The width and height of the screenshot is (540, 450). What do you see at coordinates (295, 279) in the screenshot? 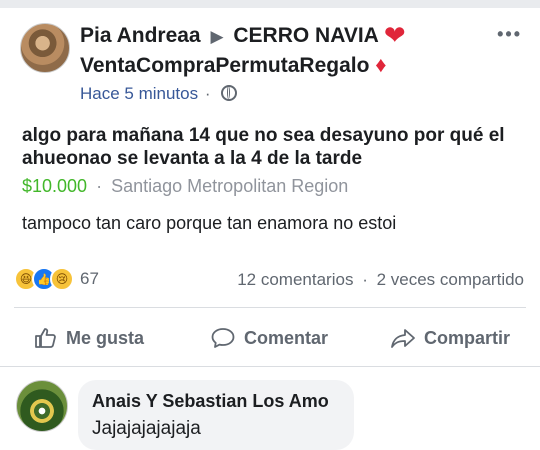
I see `comments-count: 12 comentarios` at bounding box center [295, 279].